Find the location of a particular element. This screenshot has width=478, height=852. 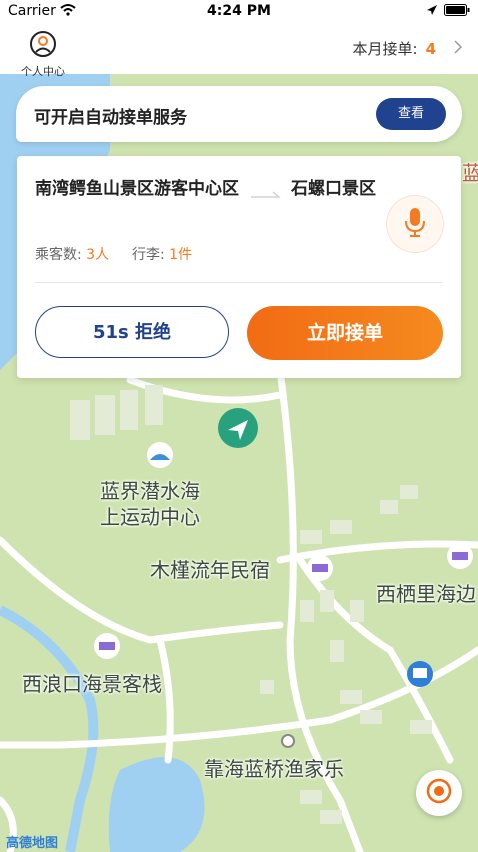

poi-label-xiqili: 西栖里海边 is located at coordinates (427, 594).